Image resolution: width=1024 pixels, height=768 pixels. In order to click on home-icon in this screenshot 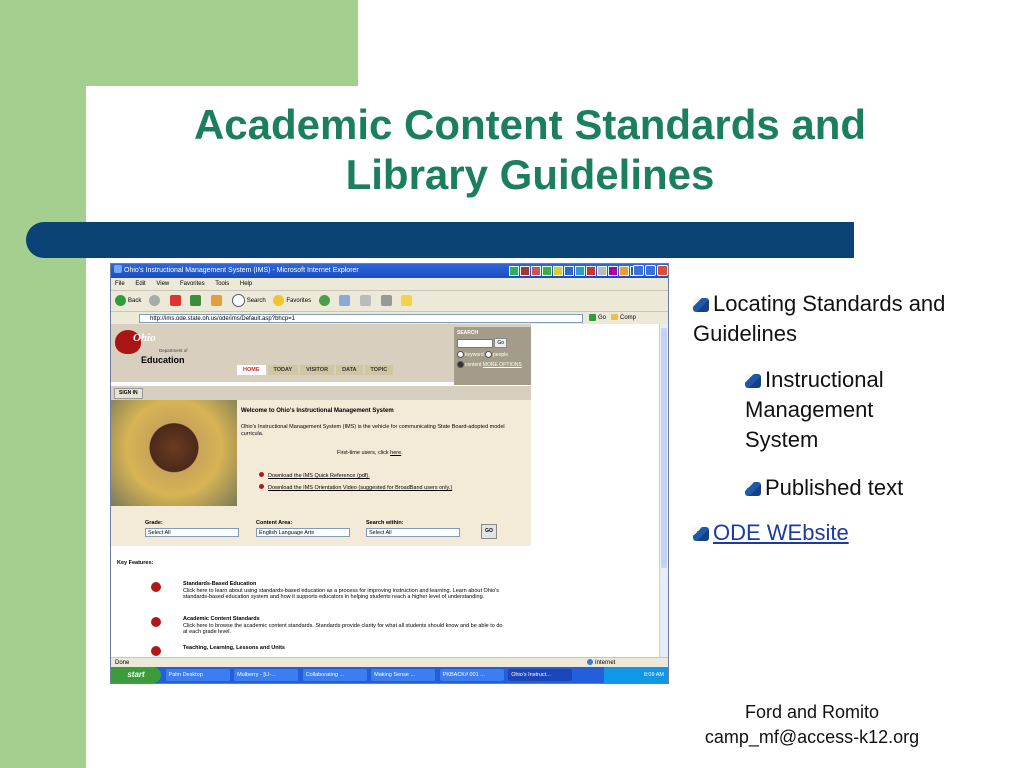, I will do `click(217, 300)`.